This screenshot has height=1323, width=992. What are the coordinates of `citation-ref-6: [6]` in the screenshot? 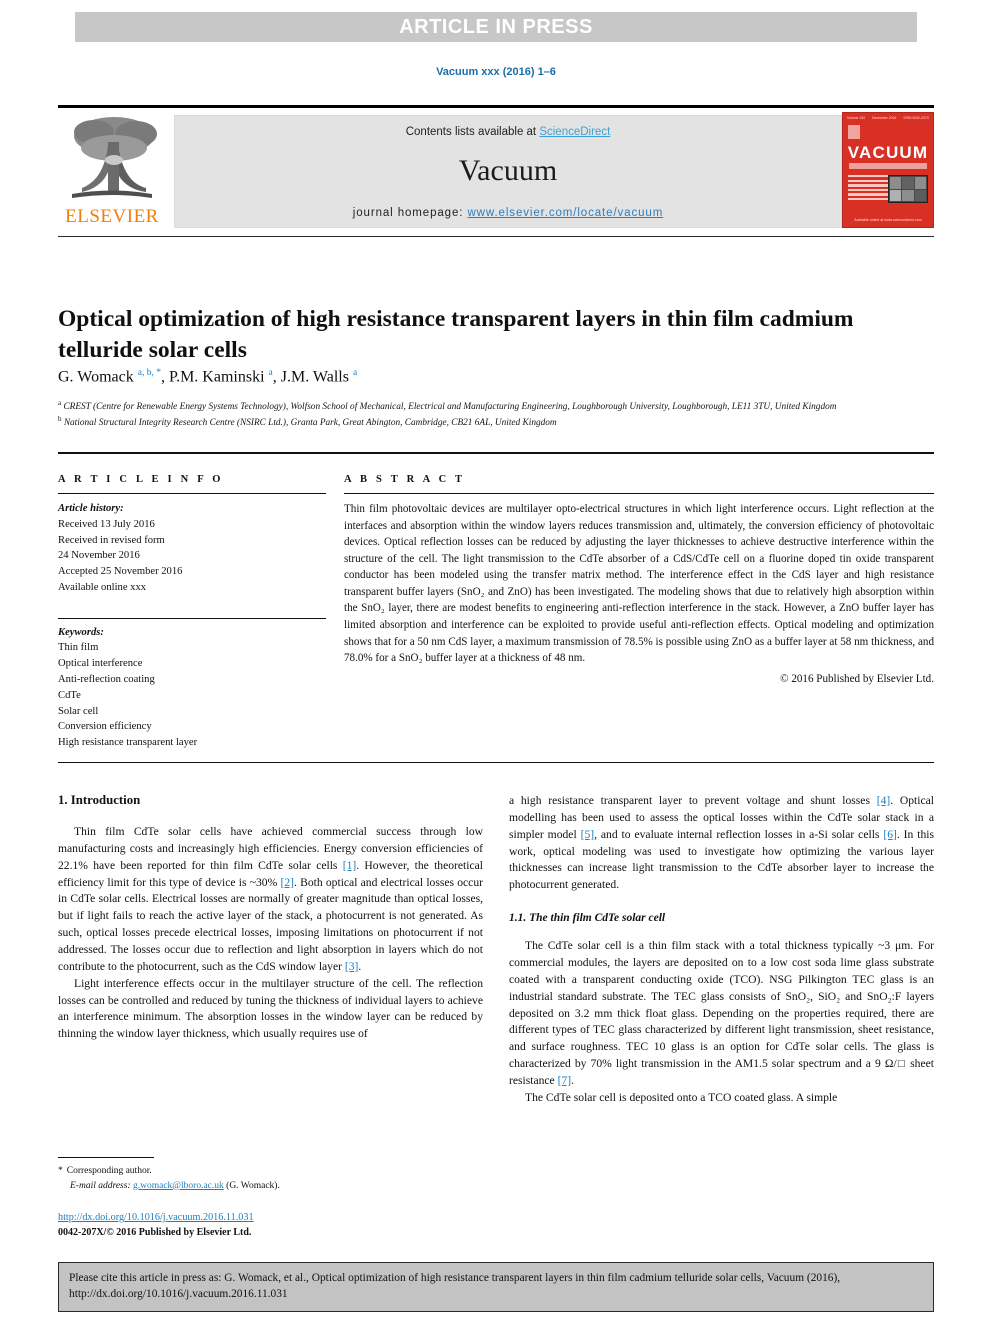 It's located at (890, 834).